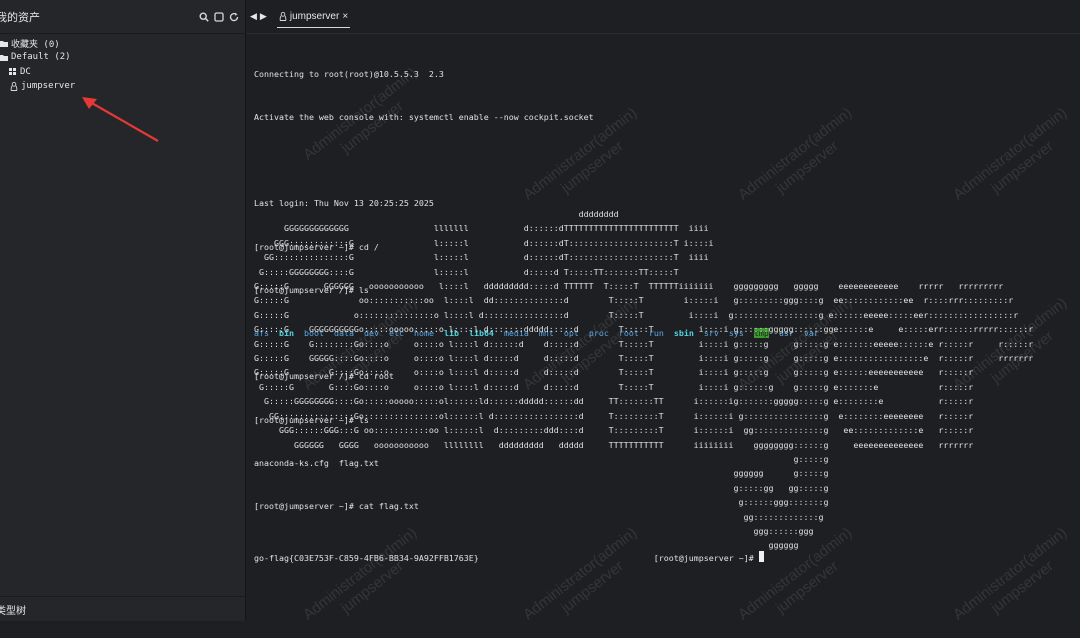  I want to click on tab-jumpserver: jumpserver ×, so click(313, 16).